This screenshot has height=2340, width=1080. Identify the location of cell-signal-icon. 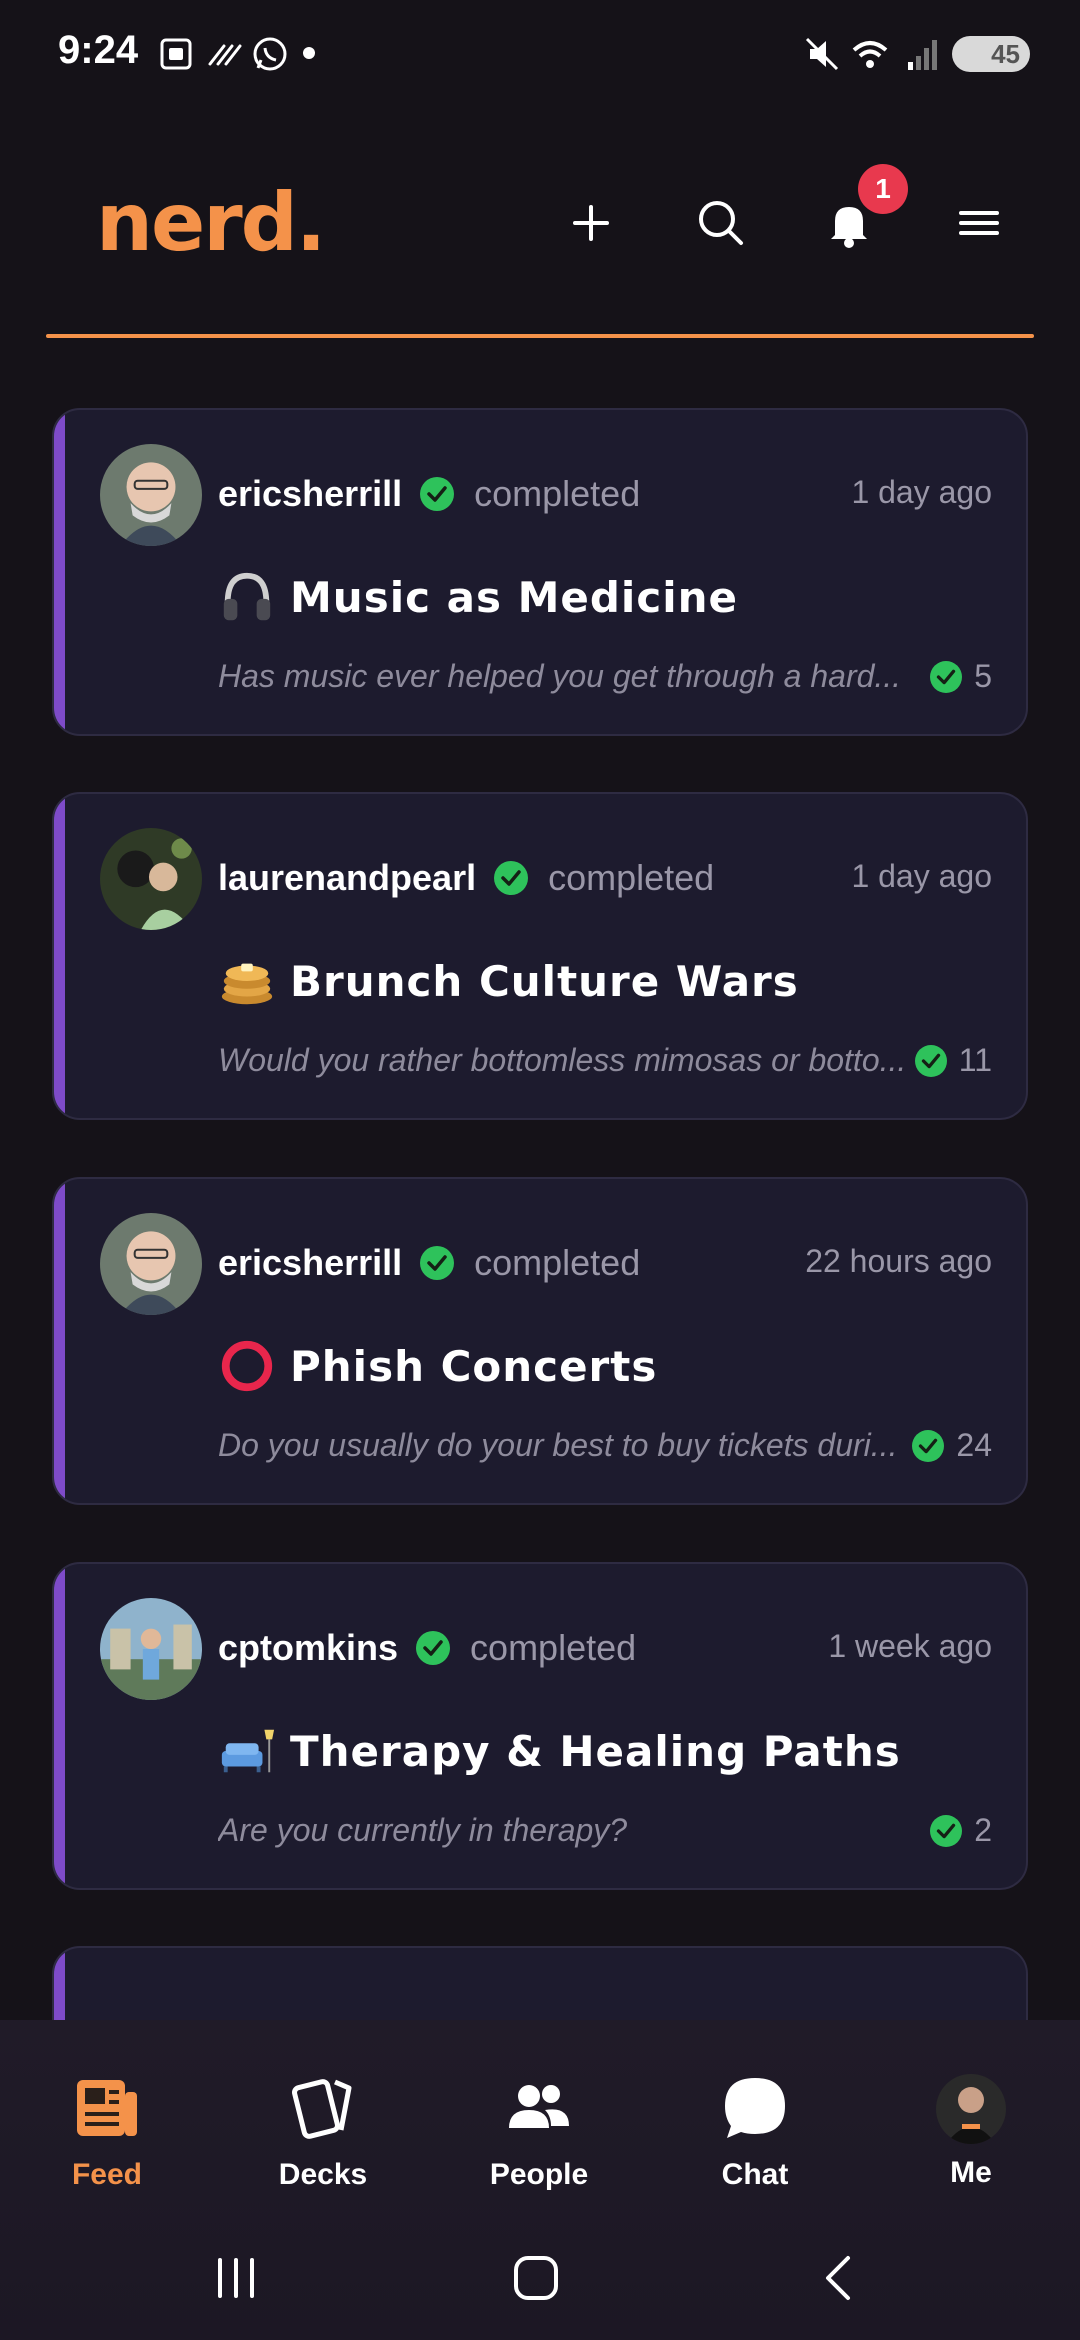
(924, 54).